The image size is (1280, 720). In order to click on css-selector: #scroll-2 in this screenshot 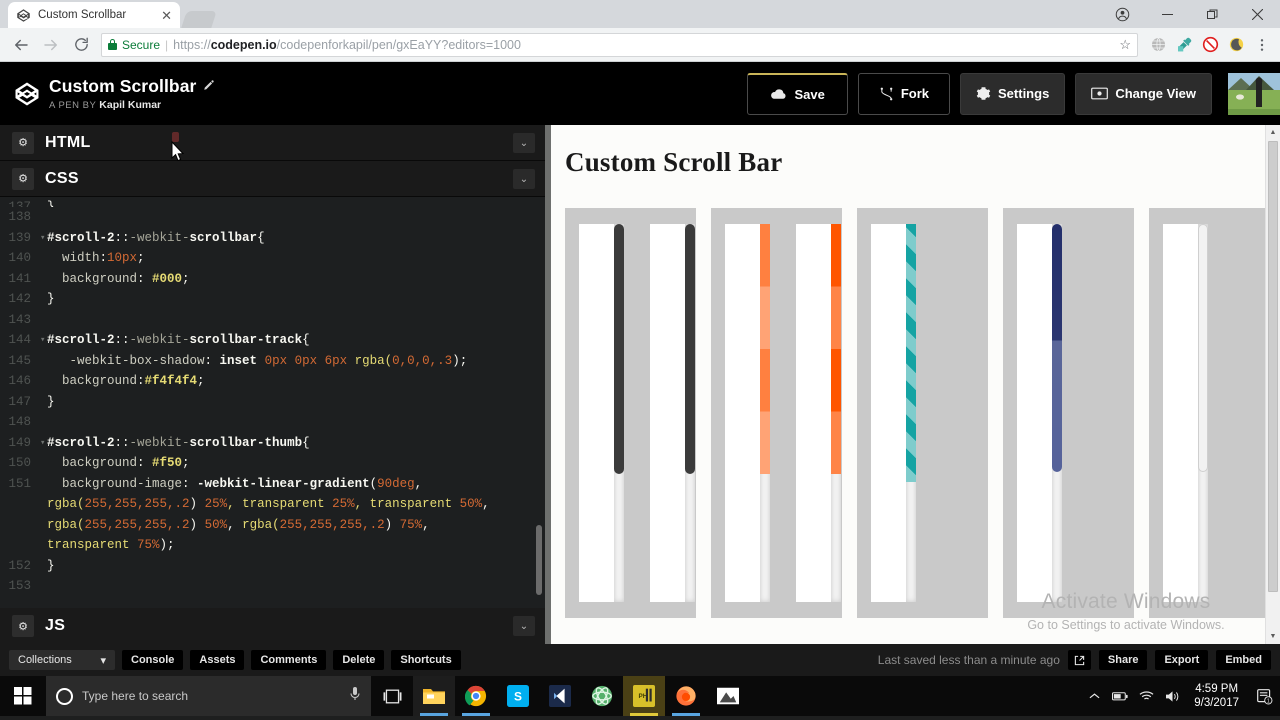, I will do `click(81, 237)`.